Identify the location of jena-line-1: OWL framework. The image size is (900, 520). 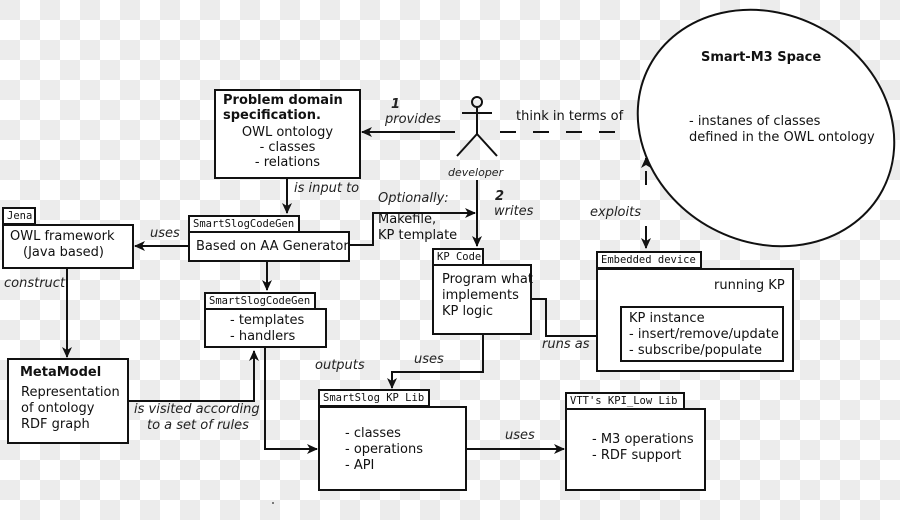
(62, 236).